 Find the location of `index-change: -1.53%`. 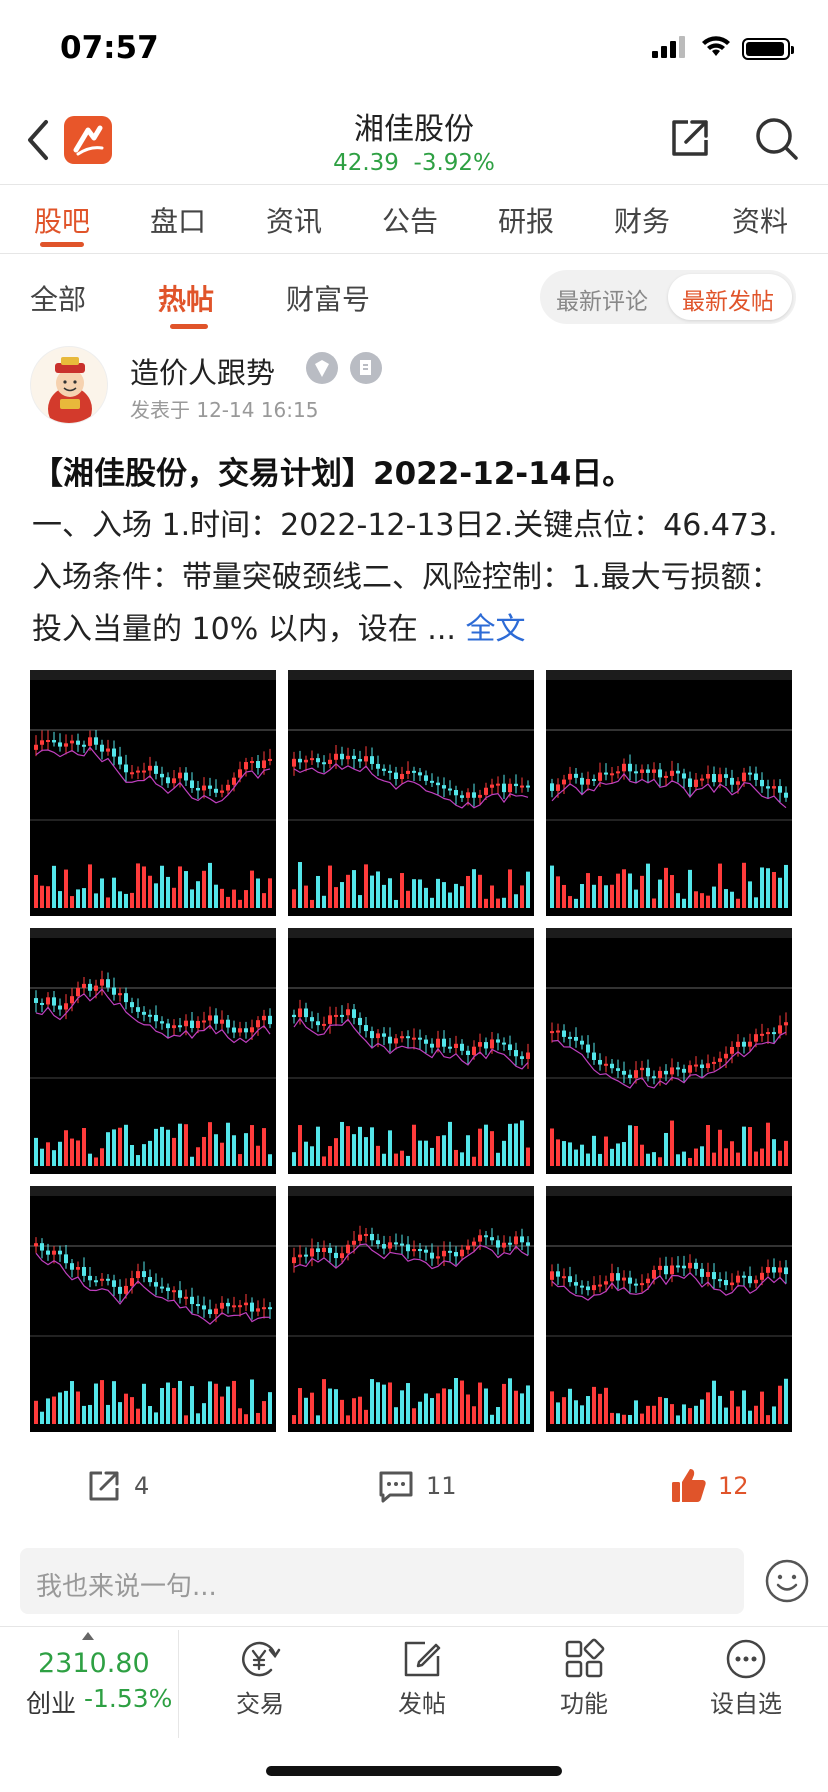

index-change: -1.53% is located at coordinates (128, 1698).